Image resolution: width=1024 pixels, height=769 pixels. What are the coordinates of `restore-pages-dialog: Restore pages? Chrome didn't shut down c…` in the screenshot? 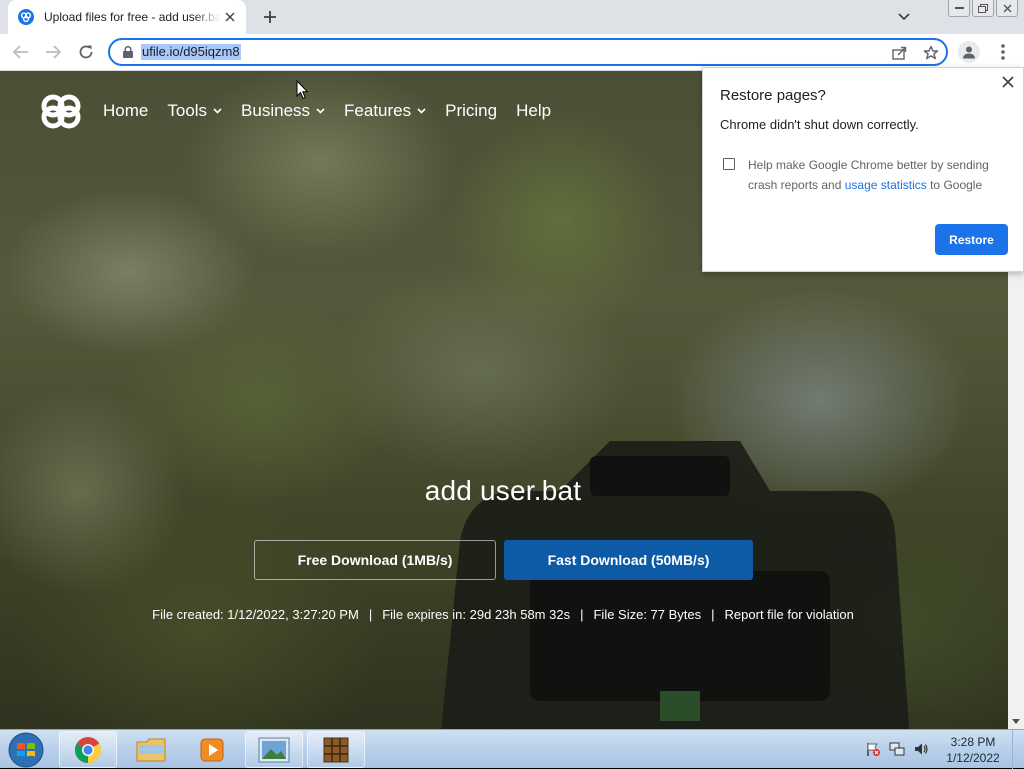 It's located at (863, 169).